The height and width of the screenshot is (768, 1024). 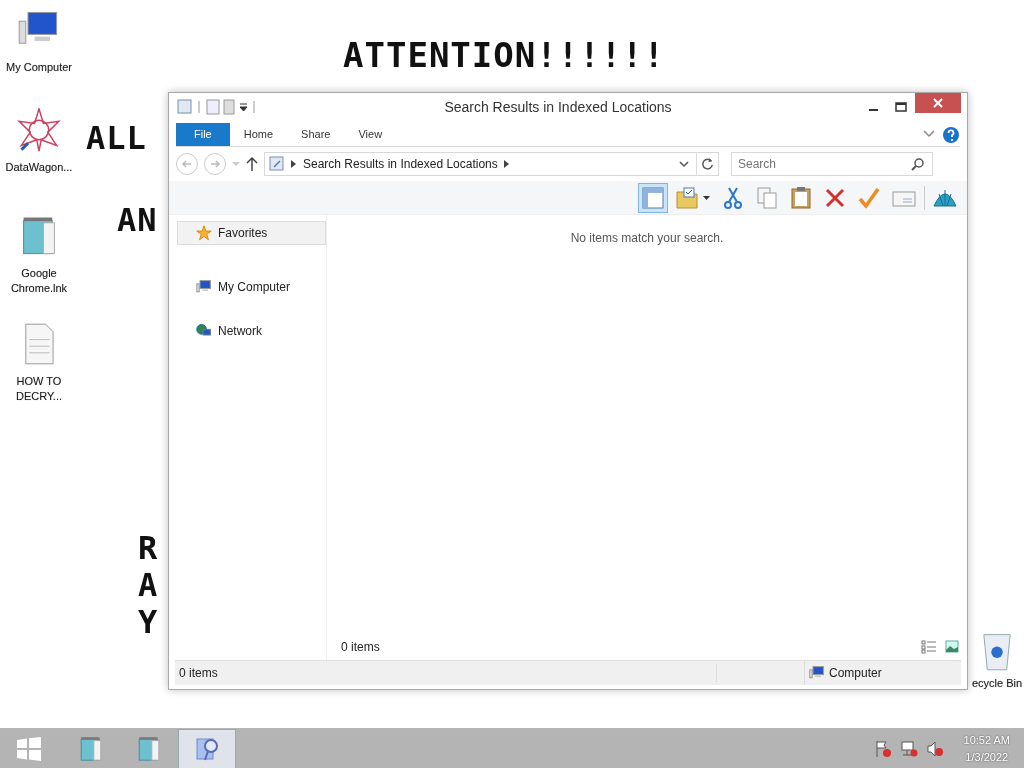 I want to click on action-center-flag-icon, so click(x=882, y=748).